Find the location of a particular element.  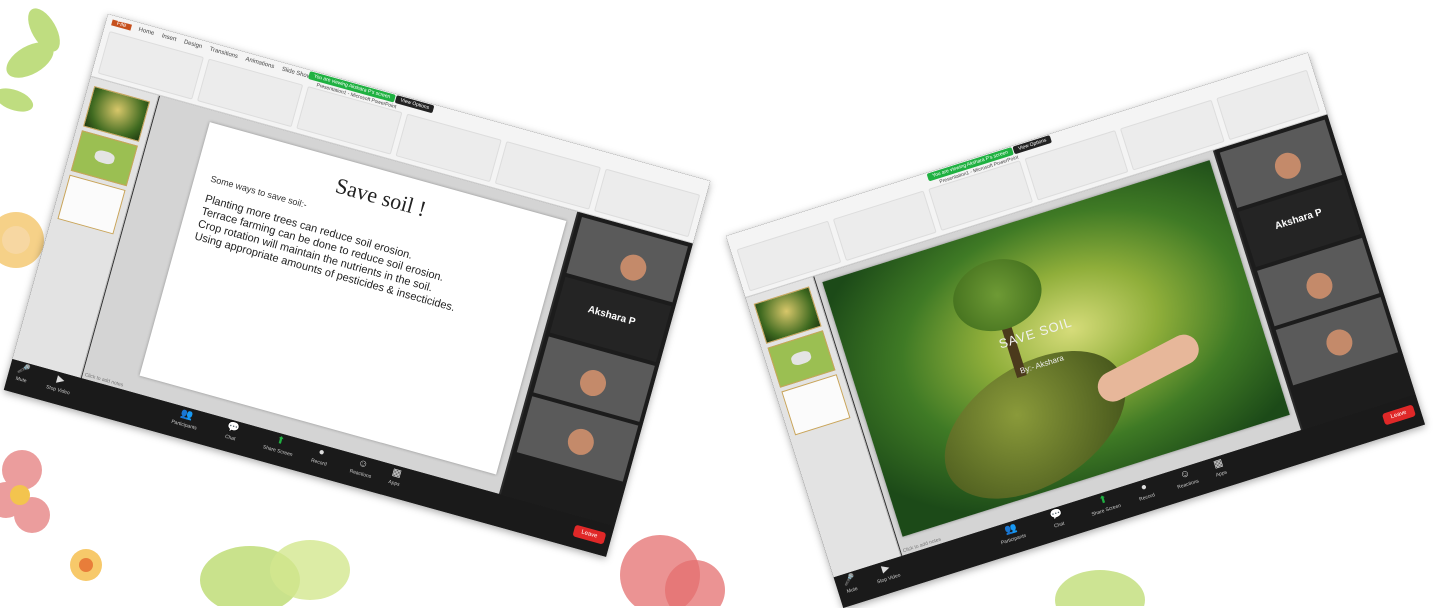

share-screen-icon: ⬆ is located at coordinates (280, 441).